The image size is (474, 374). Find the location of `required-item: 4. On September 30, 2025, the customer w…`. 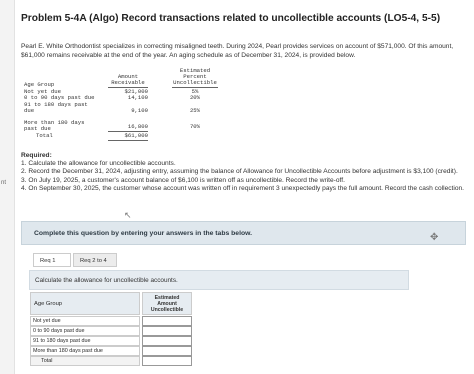

required-item: 4. On September 30, 2025, the customer w… is located at coordinates (243, 188).